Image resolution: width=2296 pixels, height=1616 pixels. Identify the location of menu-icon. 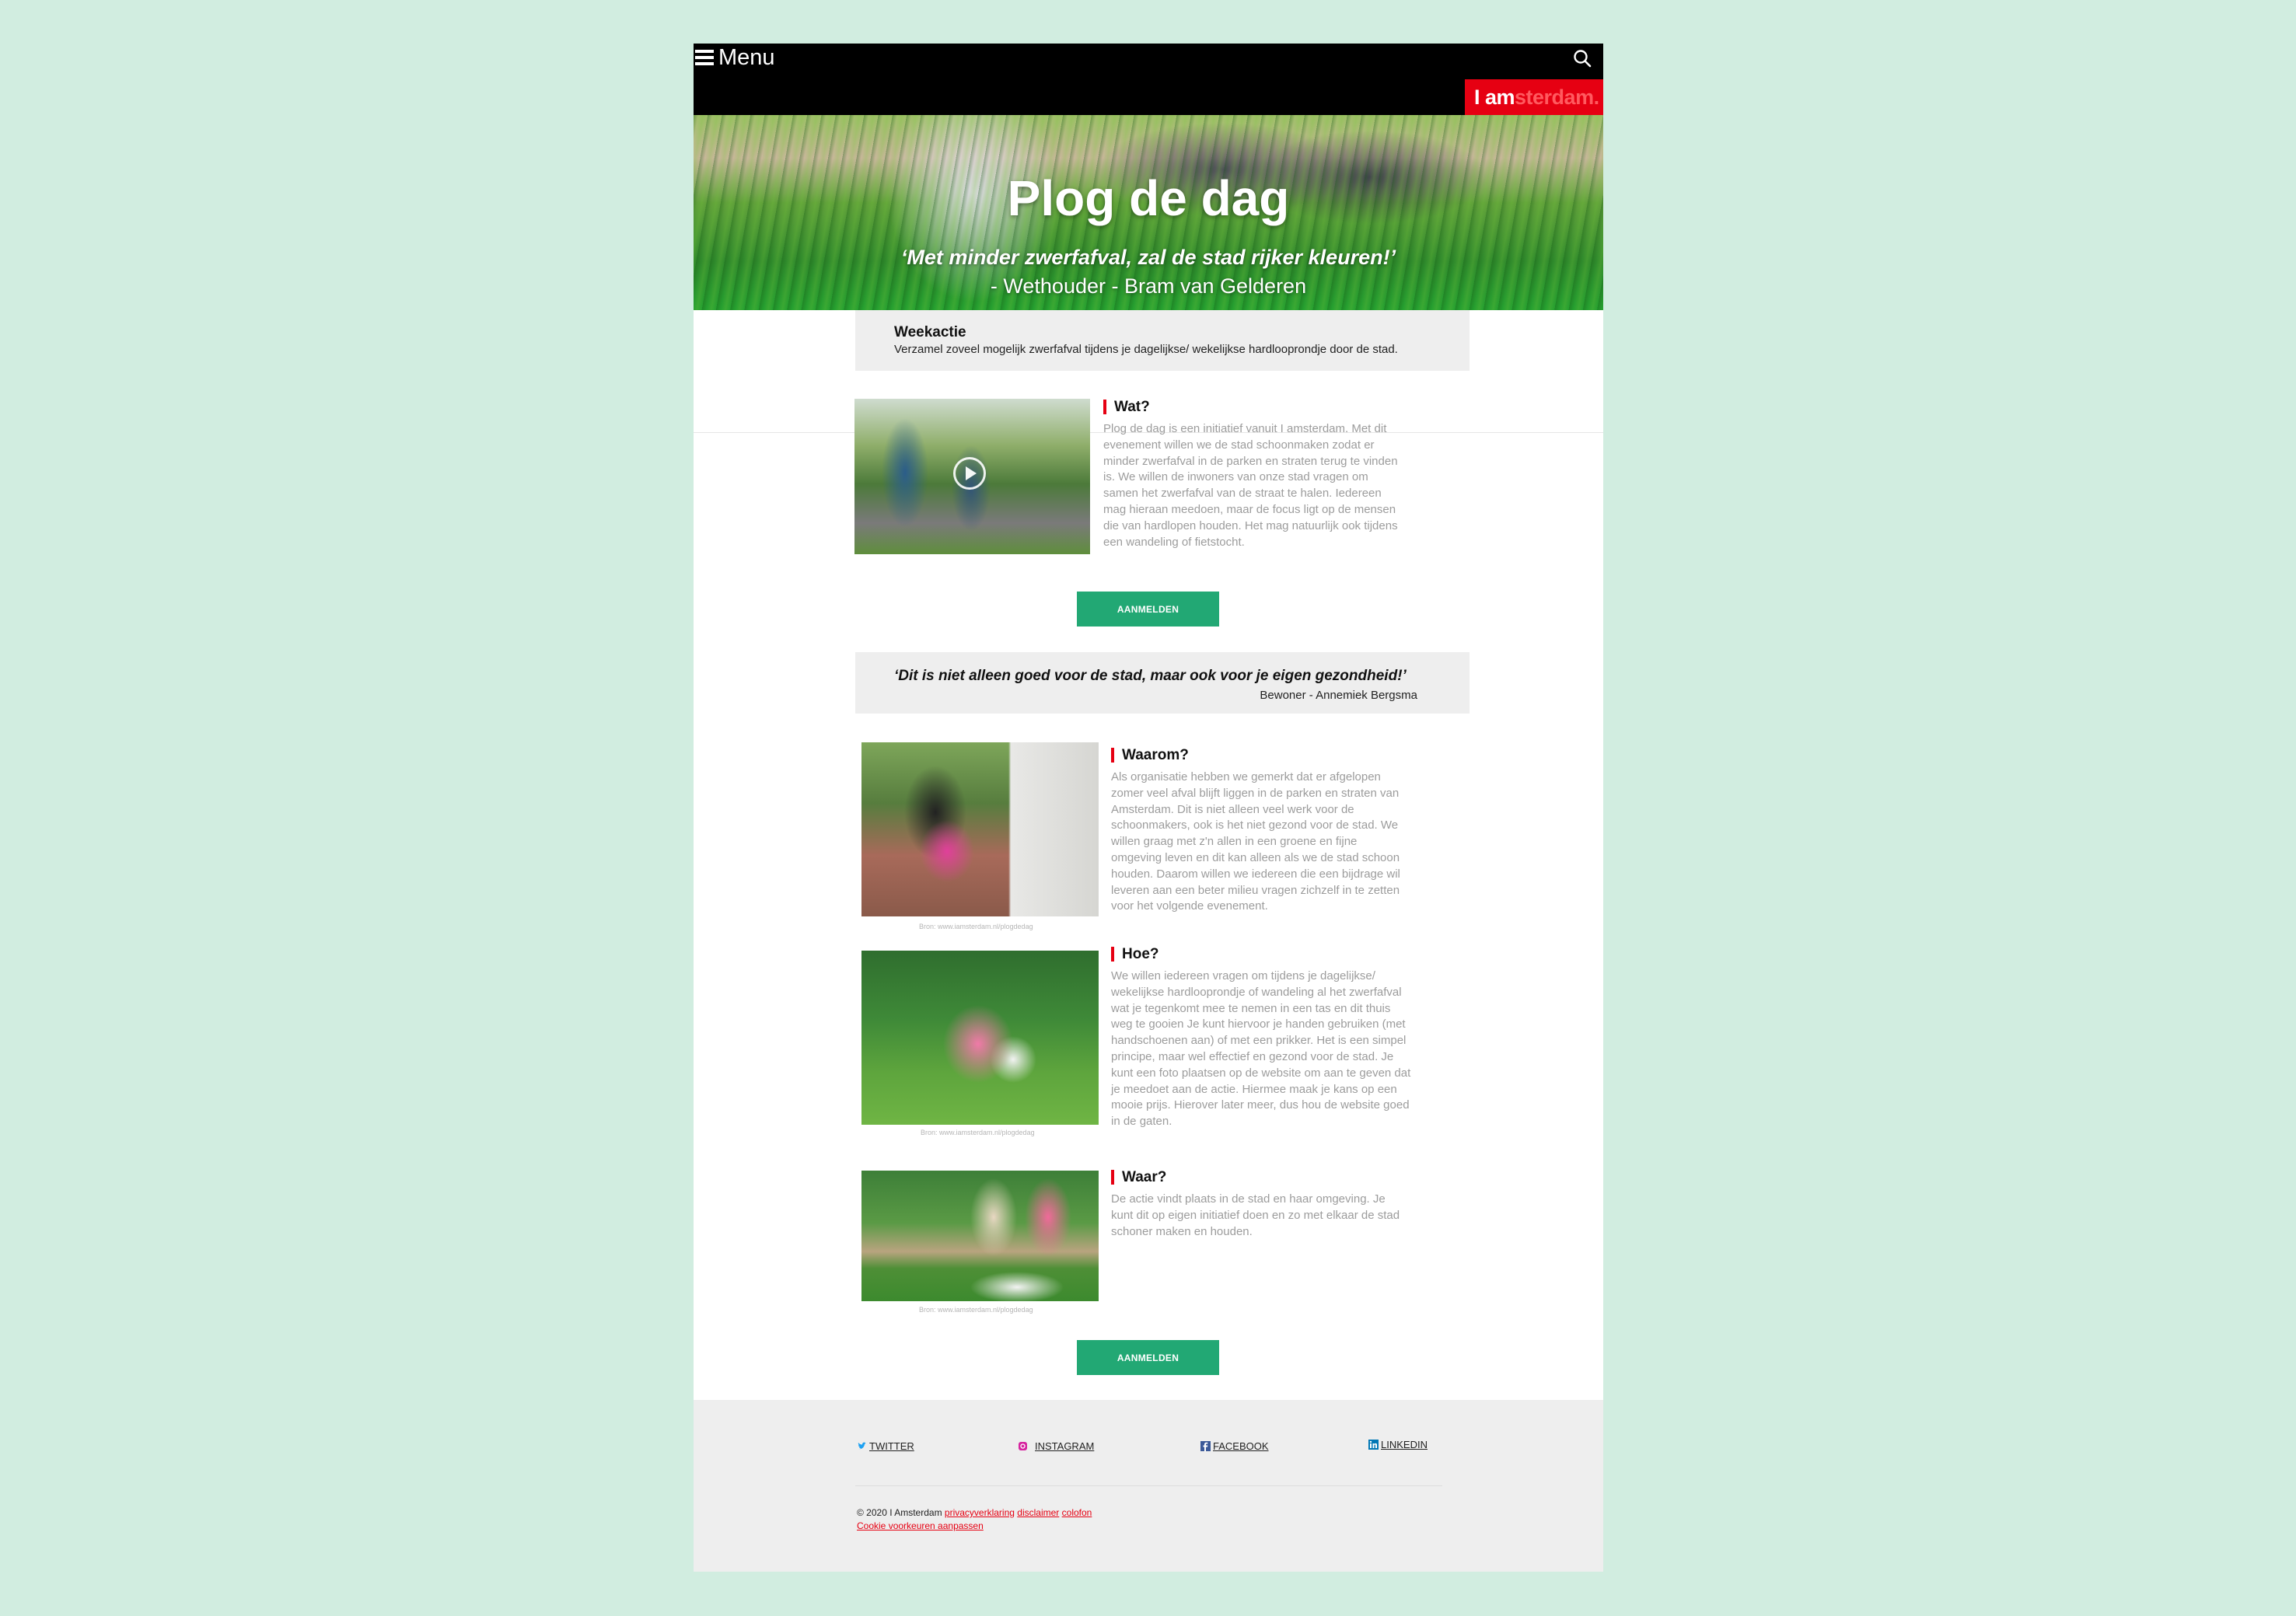
(704, 57).